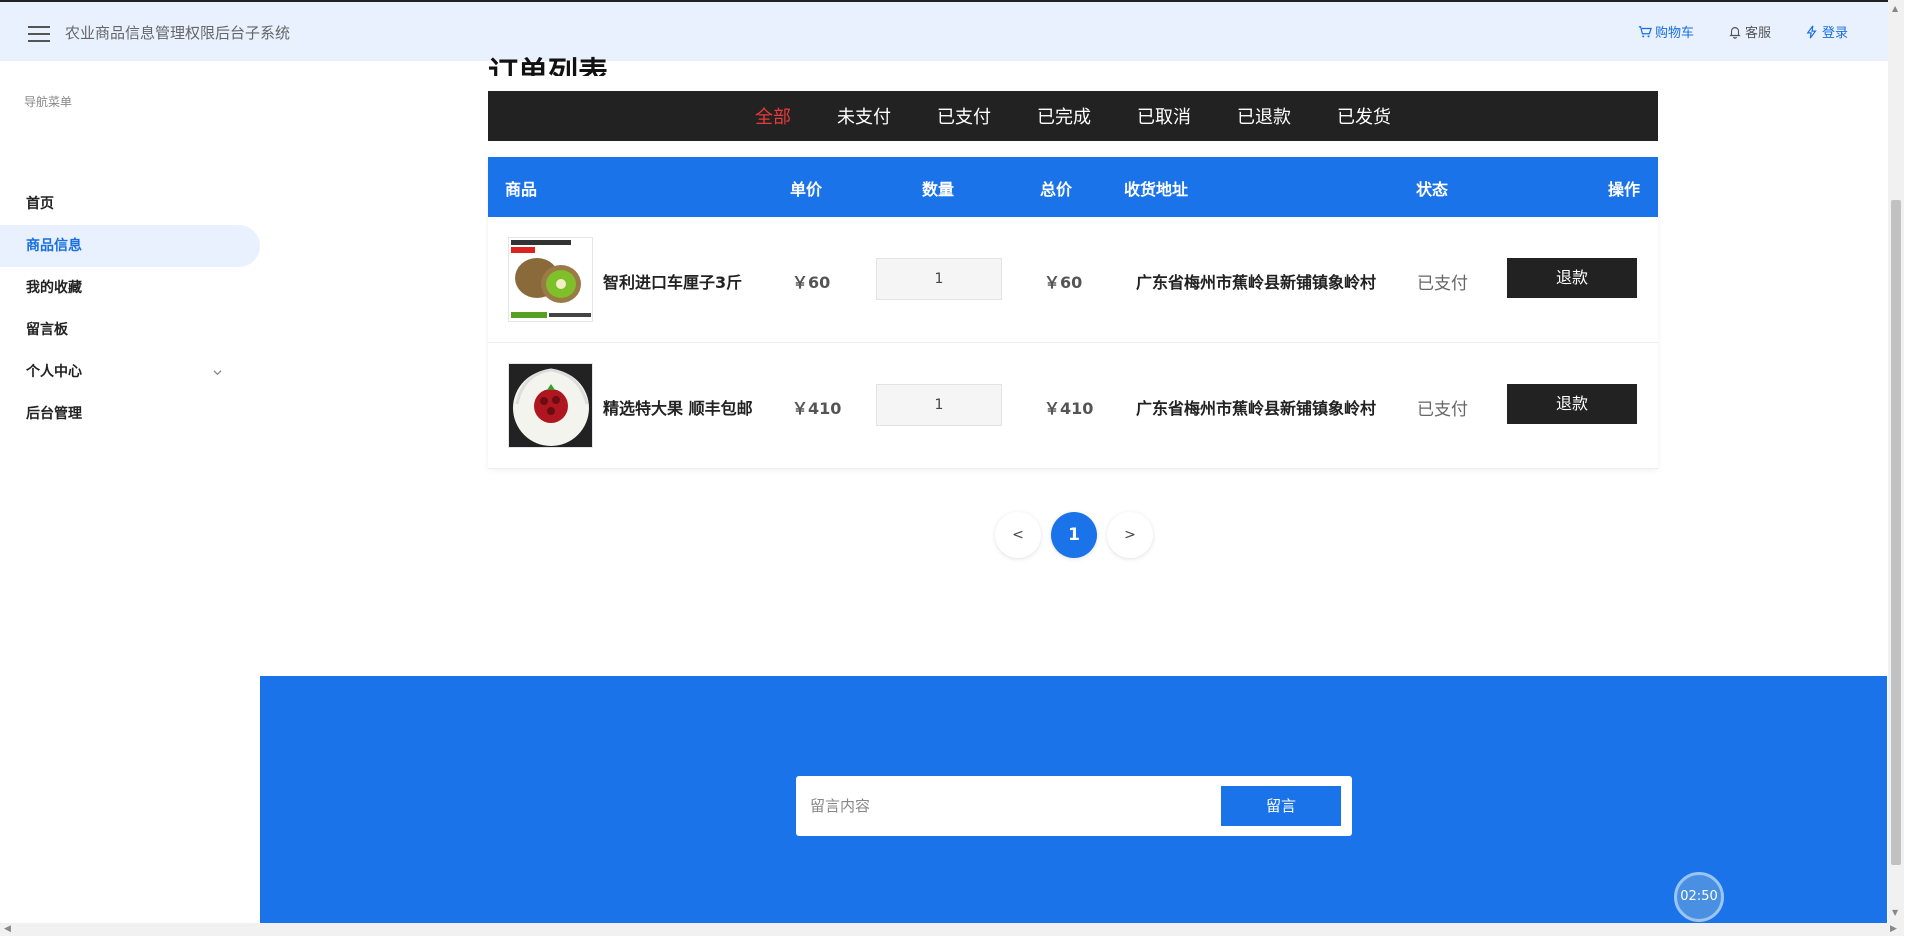  I want to click on scroll-right-arrow-icon: ▶, so click(1893, 929).